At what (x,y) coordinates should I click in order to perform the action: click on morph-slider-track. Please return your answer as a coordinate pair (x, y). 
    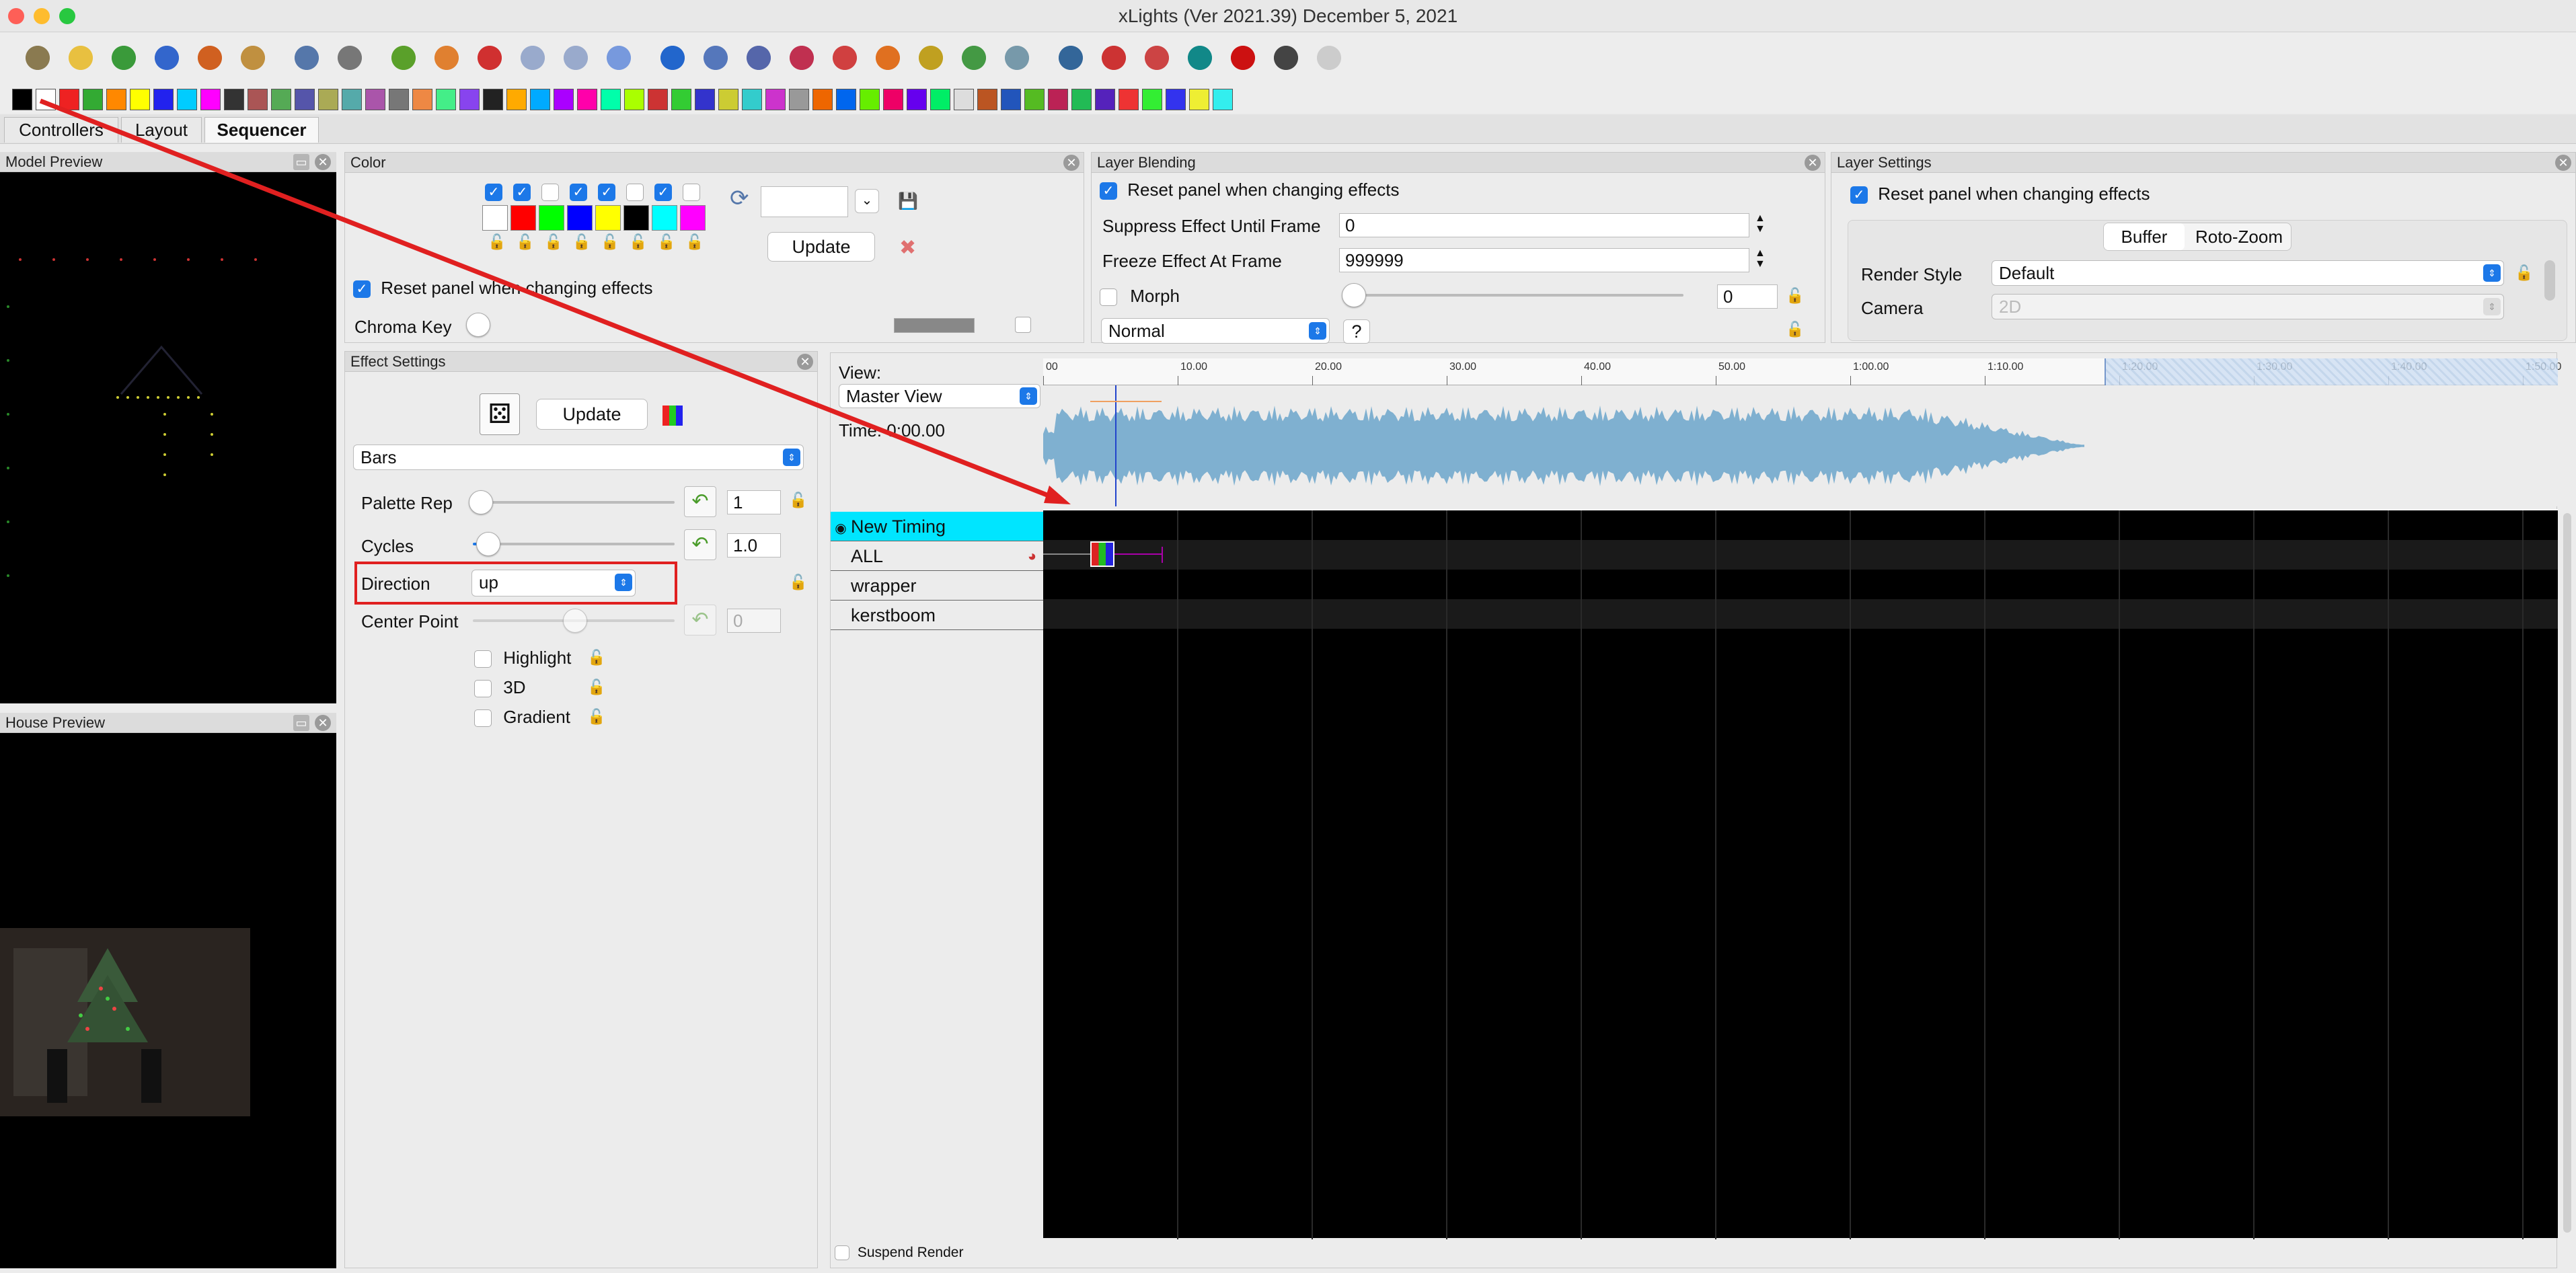
    Looking at the image, I should click on (1515, 295).